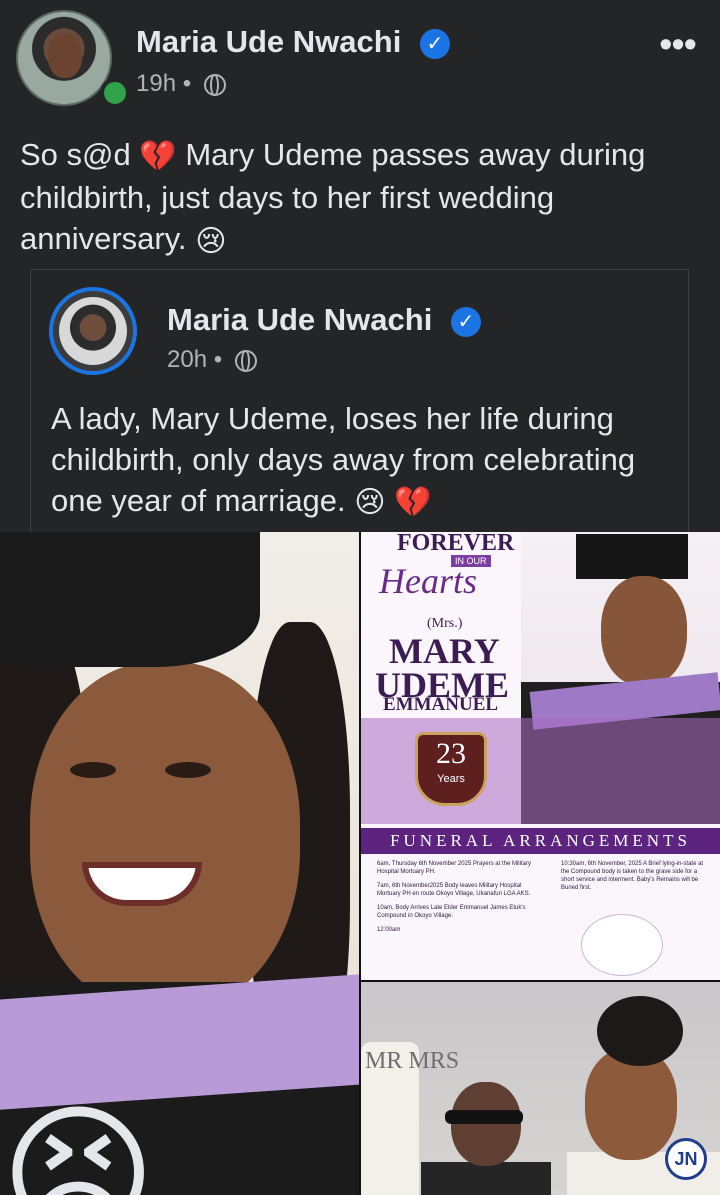 The width and height of the screenshot is (720, 1195). I want to click on right-eye, so click(188, 770).